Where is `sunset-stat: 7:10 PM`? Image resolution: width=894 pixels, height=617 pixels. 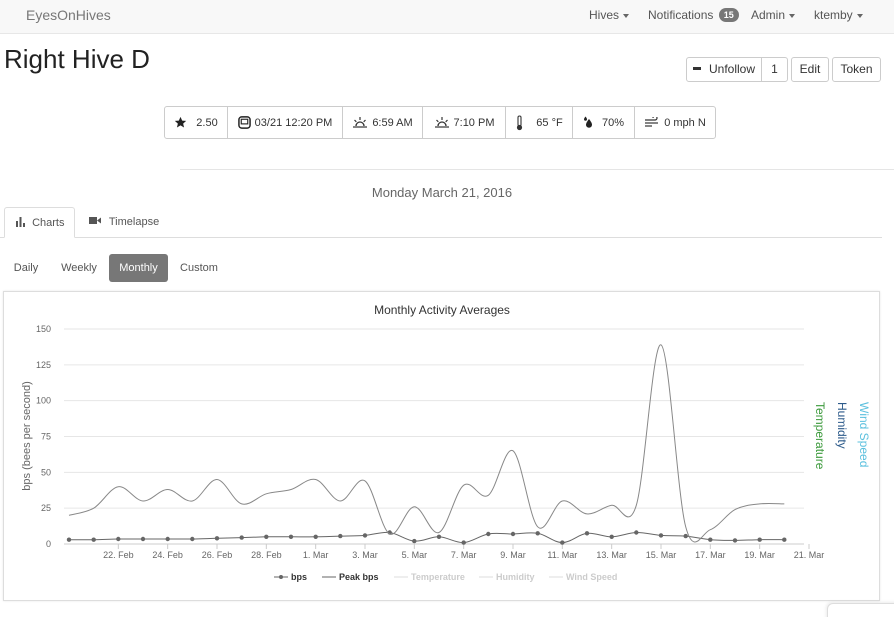
sunset-stat: 7:10 PM is located at coordinates (464, 122).